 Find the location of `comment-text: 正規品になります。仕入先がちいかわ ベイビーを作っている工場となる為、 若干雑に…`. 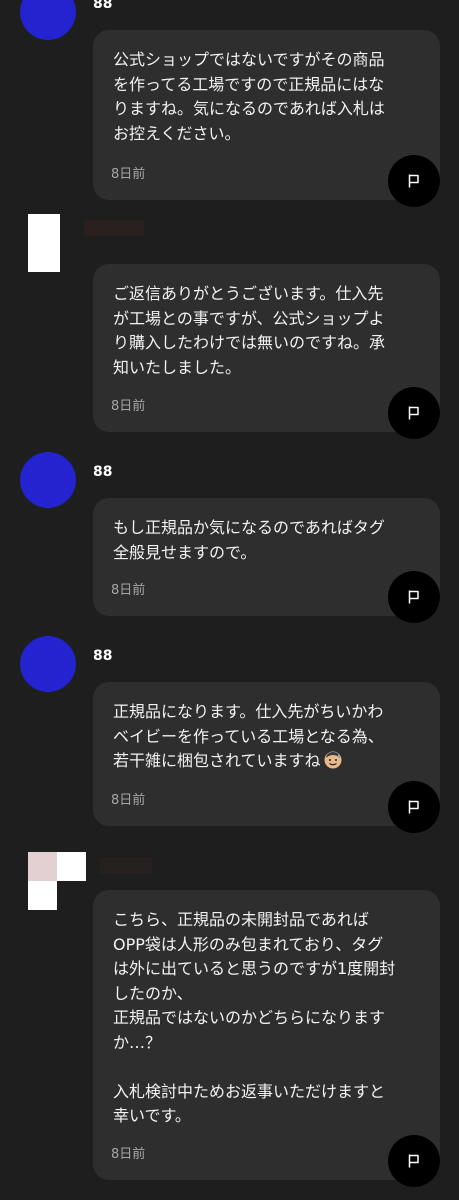

comment-text: 正規品になります。仕入先がちいかわ ベイビーを作っている工場となる為、 若干雑に… is located at coordinates (268, 737).